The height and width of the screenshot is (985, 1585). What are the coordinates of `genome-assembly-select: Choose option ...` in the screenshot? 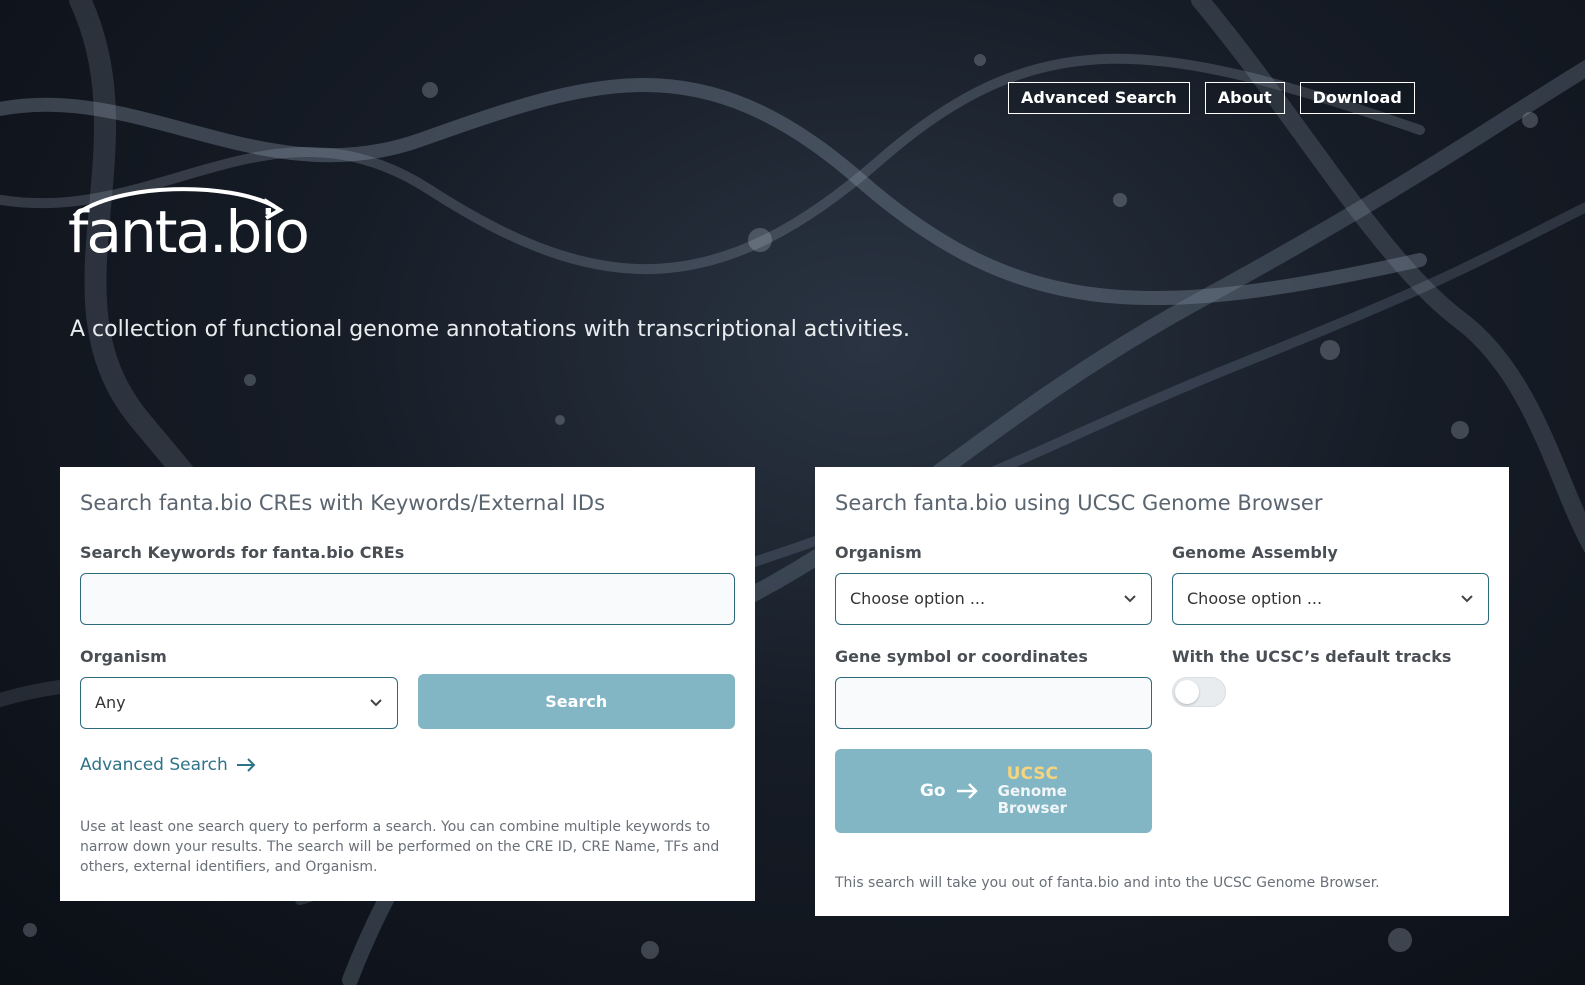 It's located at (1330, 599).